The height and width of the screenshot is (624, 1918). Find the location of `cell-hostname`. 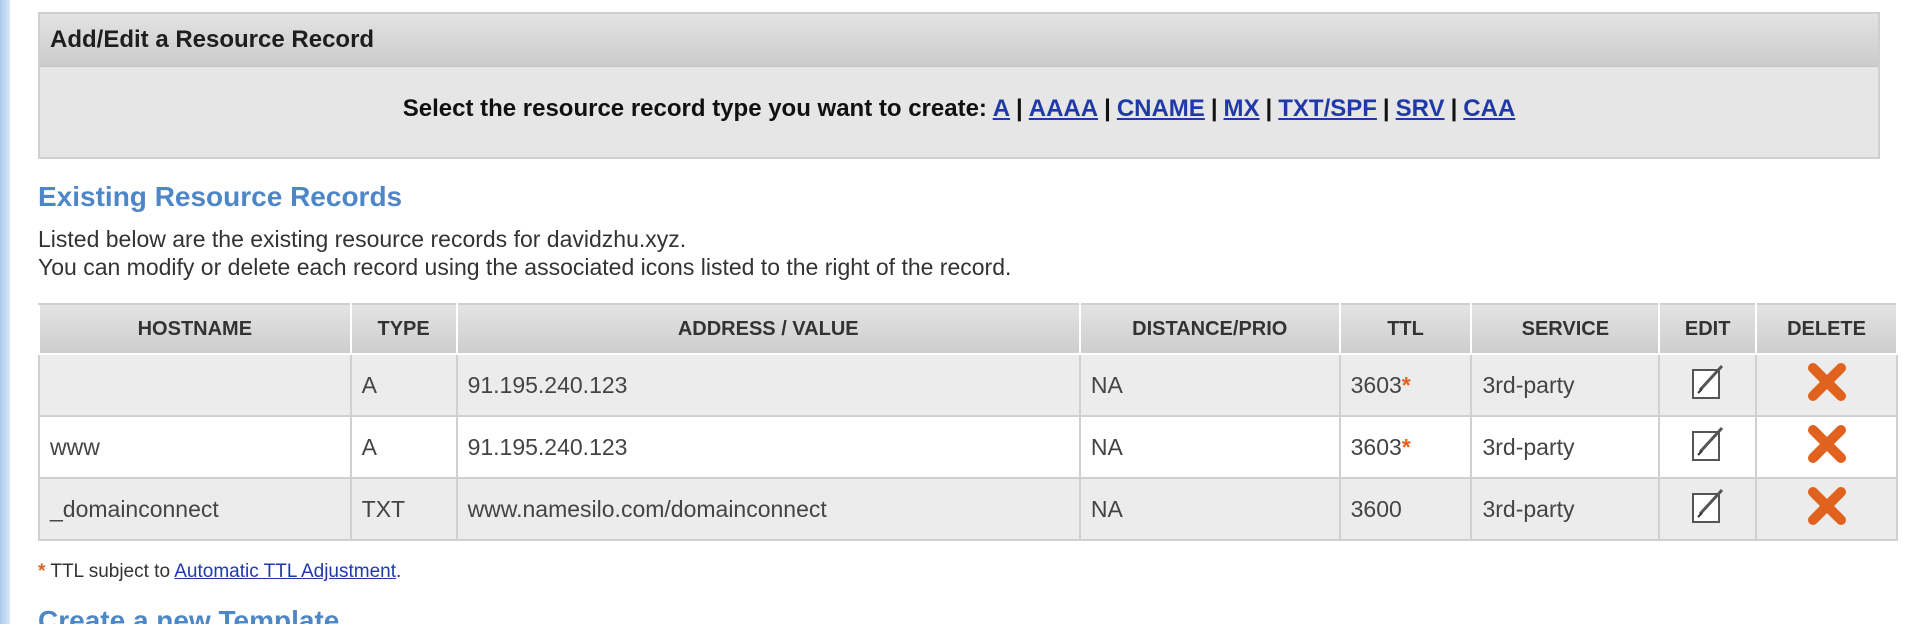

cell-hostname is located at coordinates (195, 385).